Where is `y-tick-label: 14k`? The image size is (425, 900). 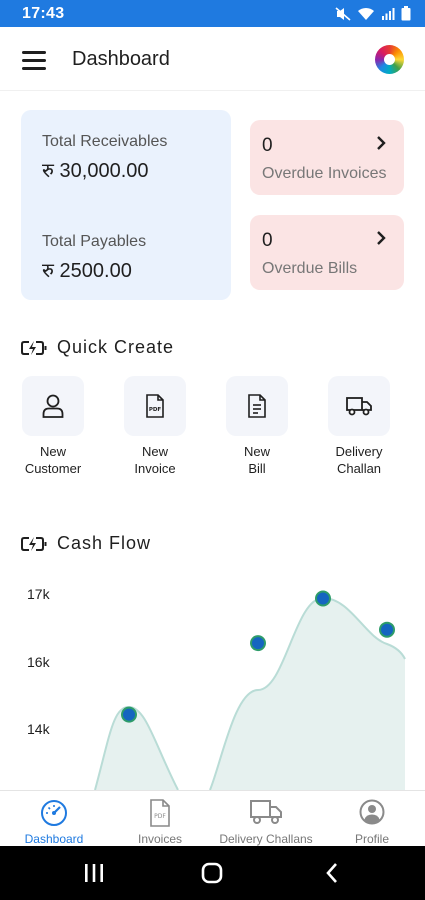
y-tick-label: 14k is located at coordinates (39, 729).